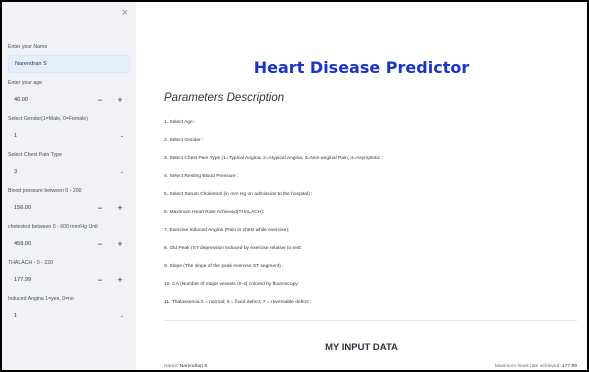  I want to click on divider, so click(370, 320).